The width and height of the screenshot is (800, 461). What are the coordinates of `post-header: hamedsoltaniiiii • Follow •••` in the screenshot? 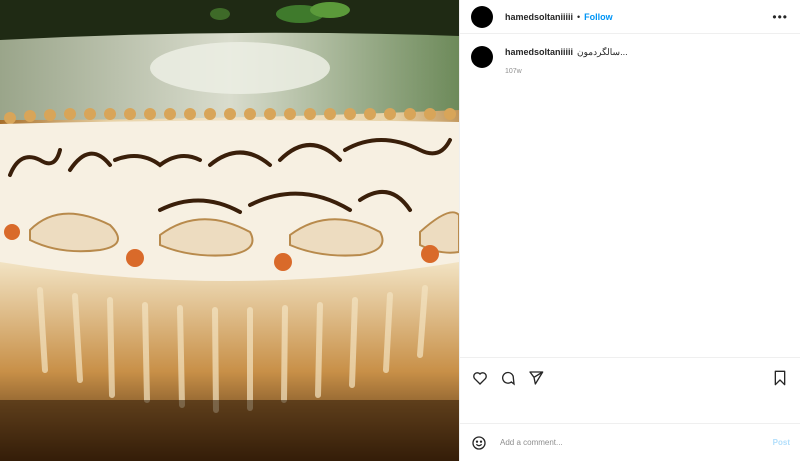 It's located at (630, 17).